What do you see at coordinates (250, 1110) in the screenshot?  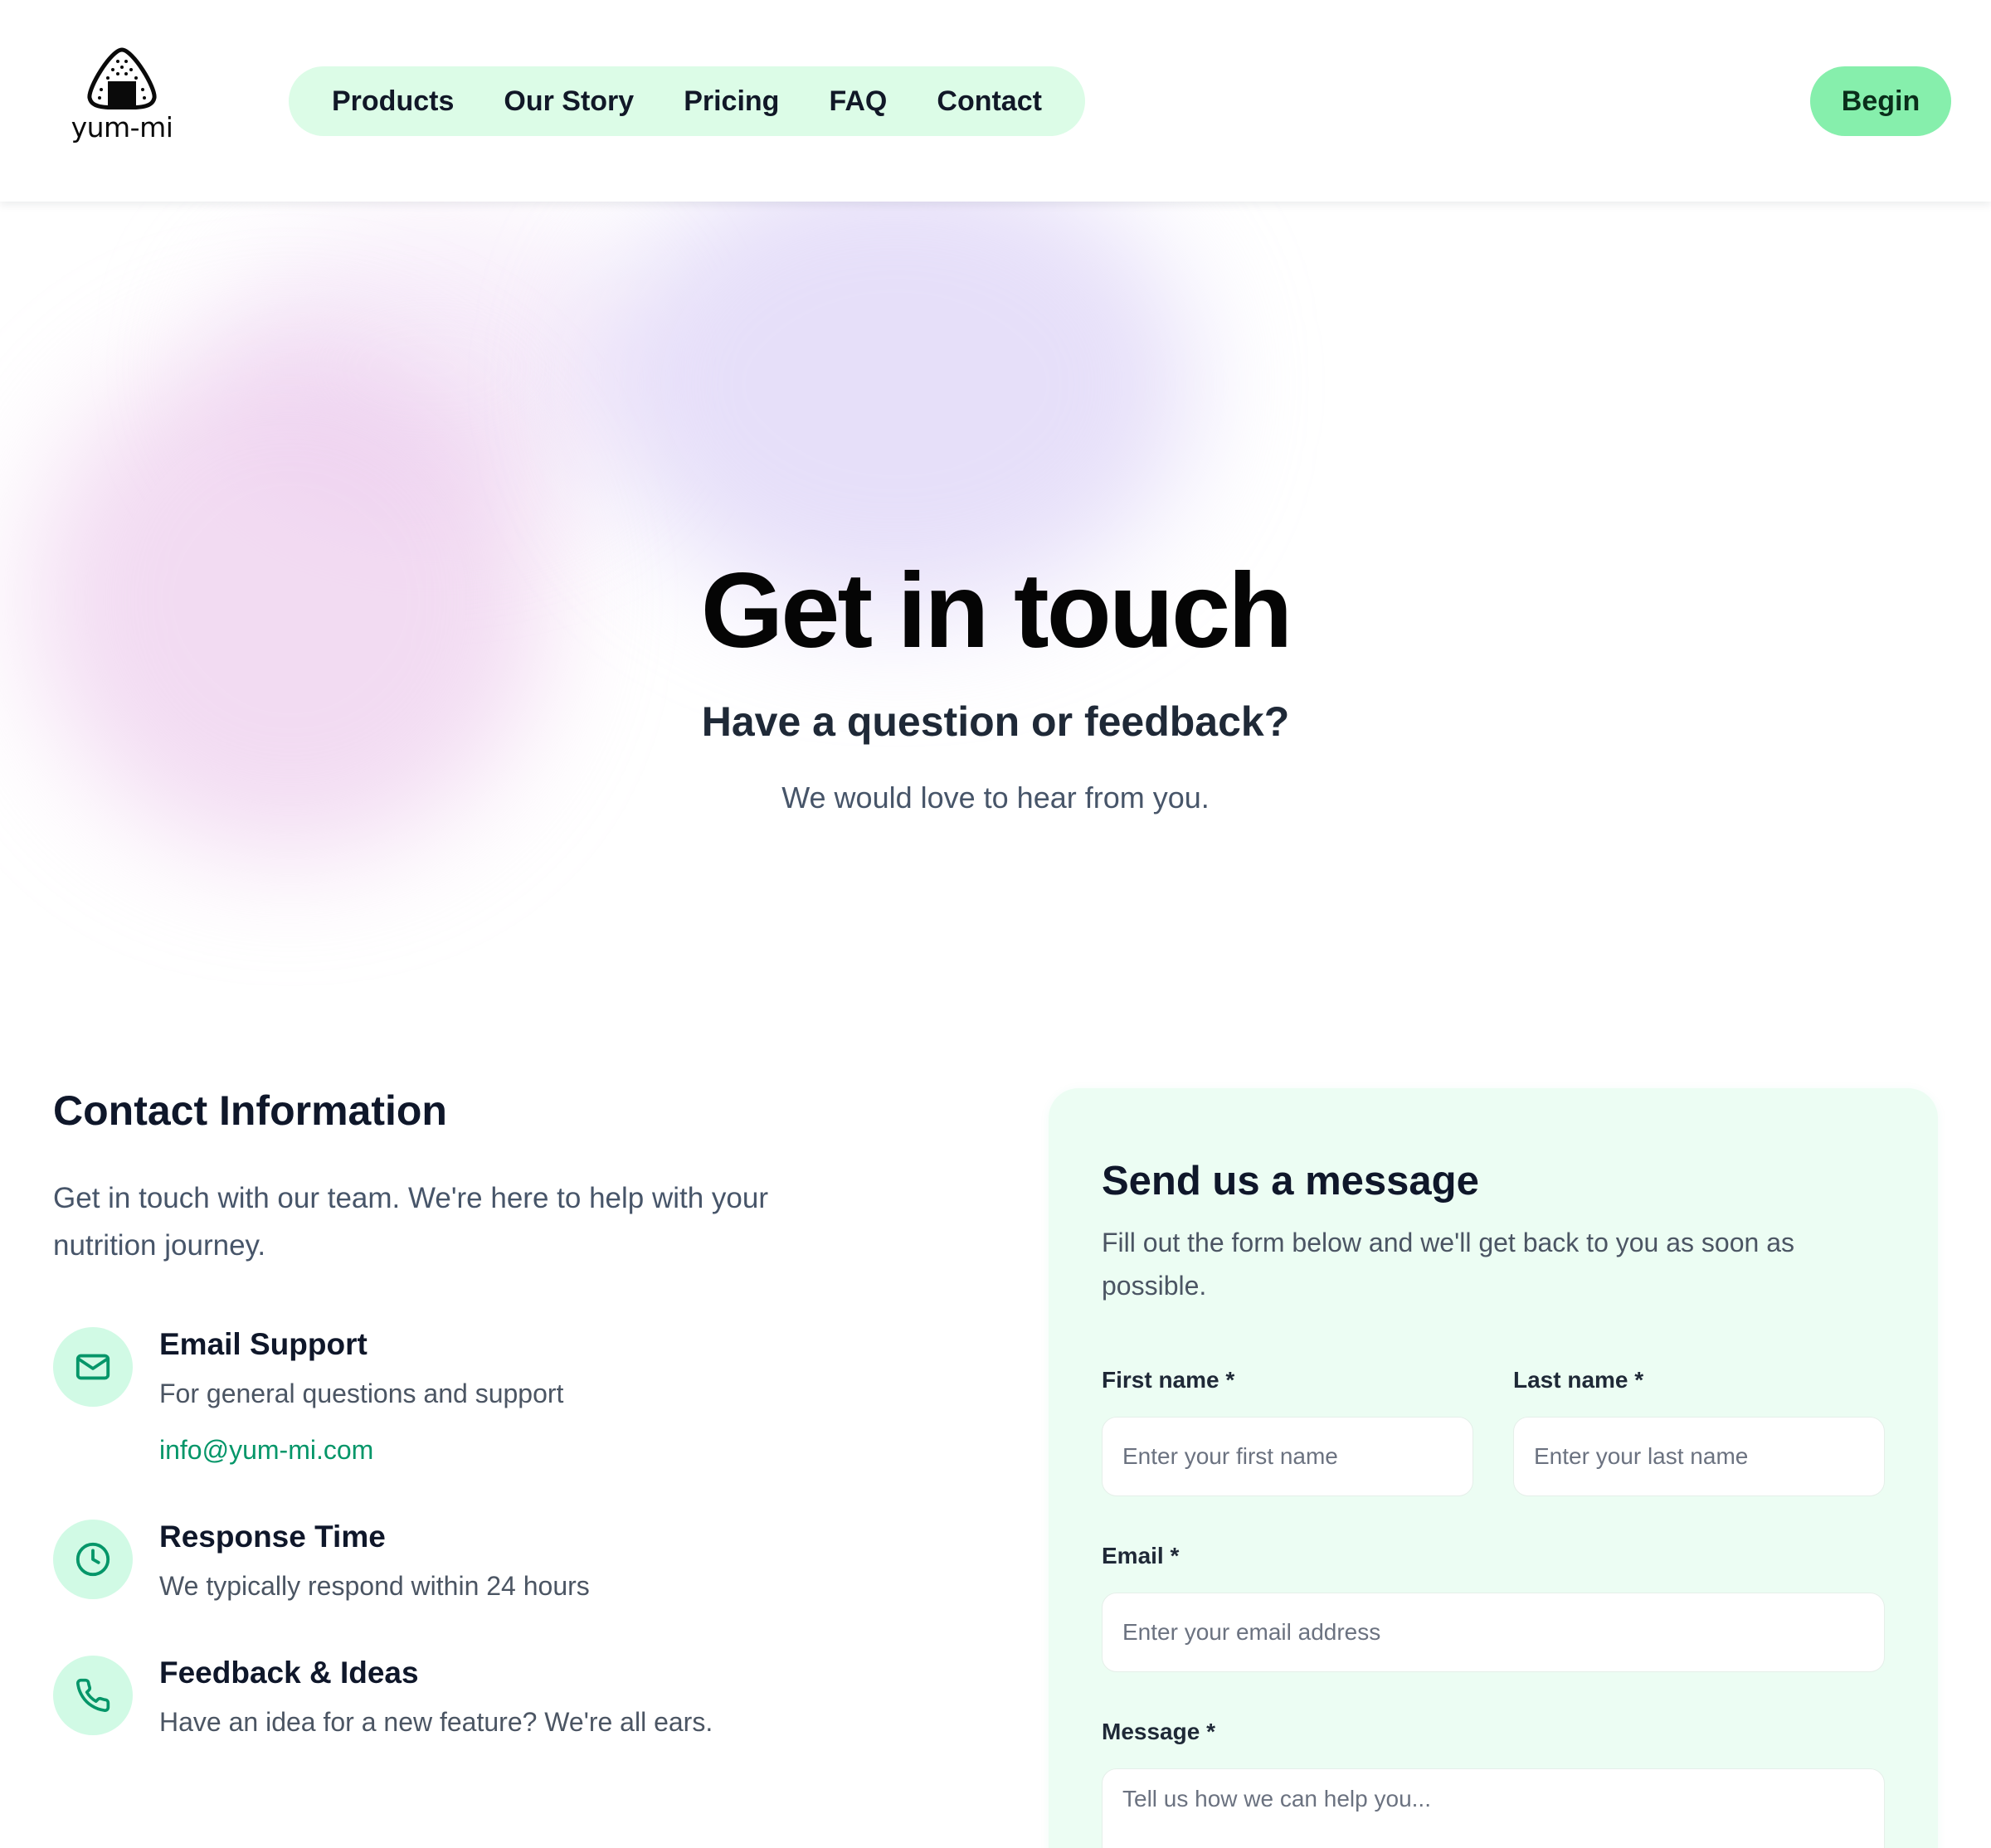 I see `contact-info-title: Contact Information` at bounding box center [250, 1110].